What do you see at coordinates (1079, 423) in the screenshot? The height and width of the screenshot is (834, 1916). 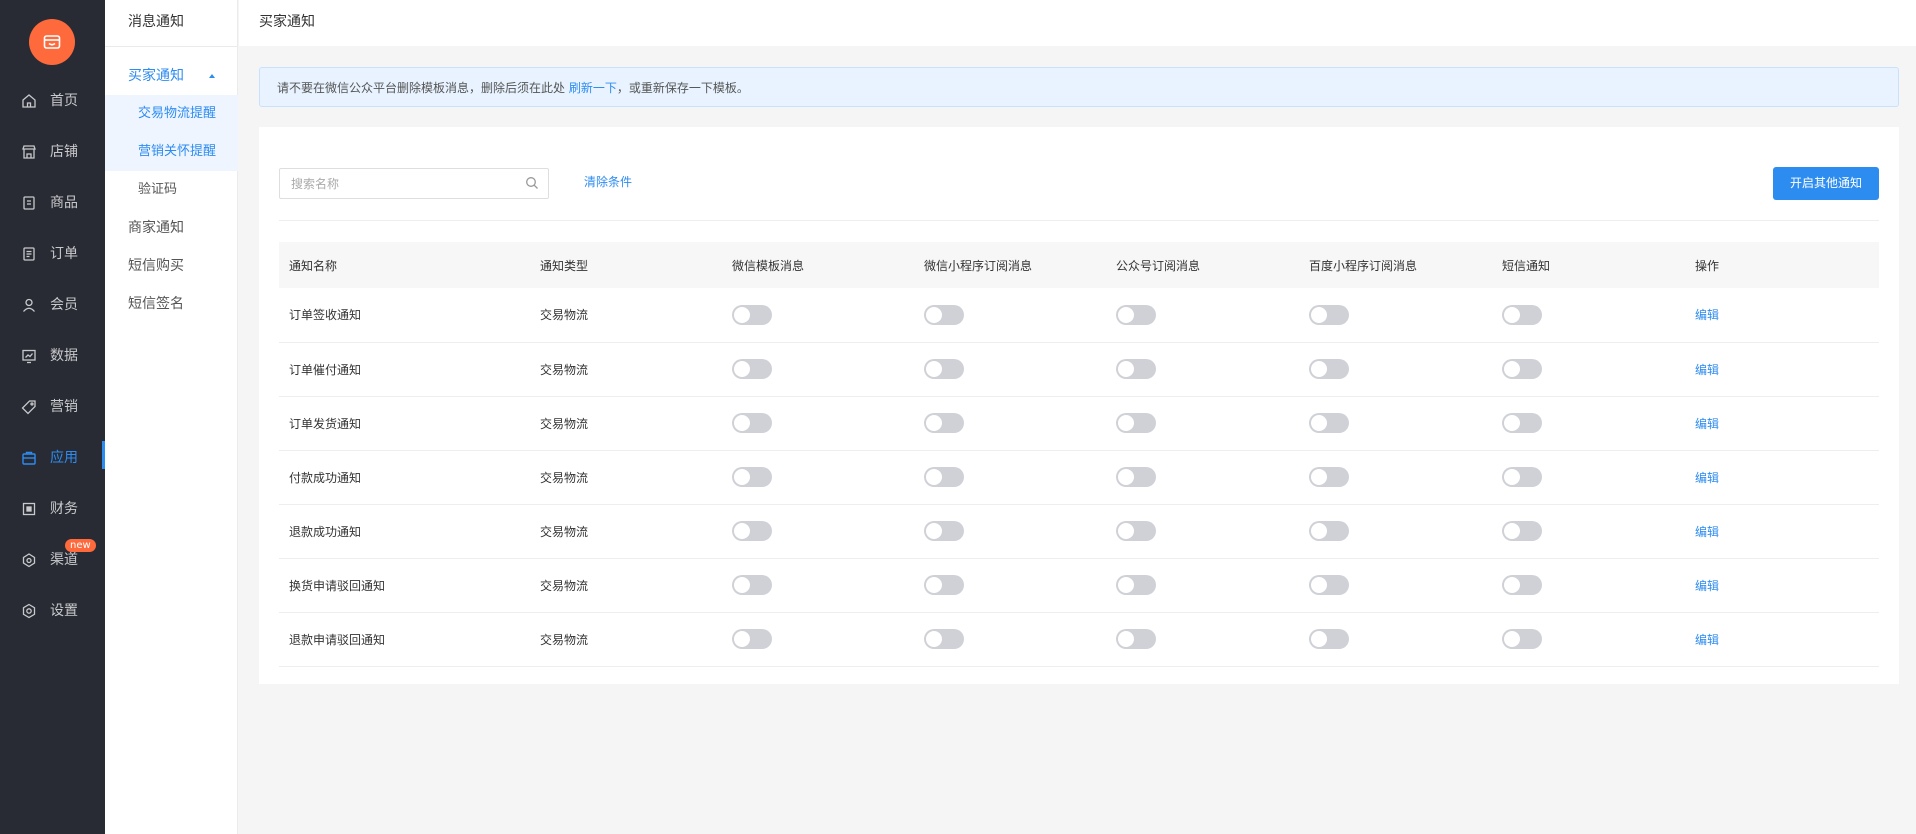 I see `table-row: 订单发货通知 交易物流 编辑` at bounding box center [1079, 423].